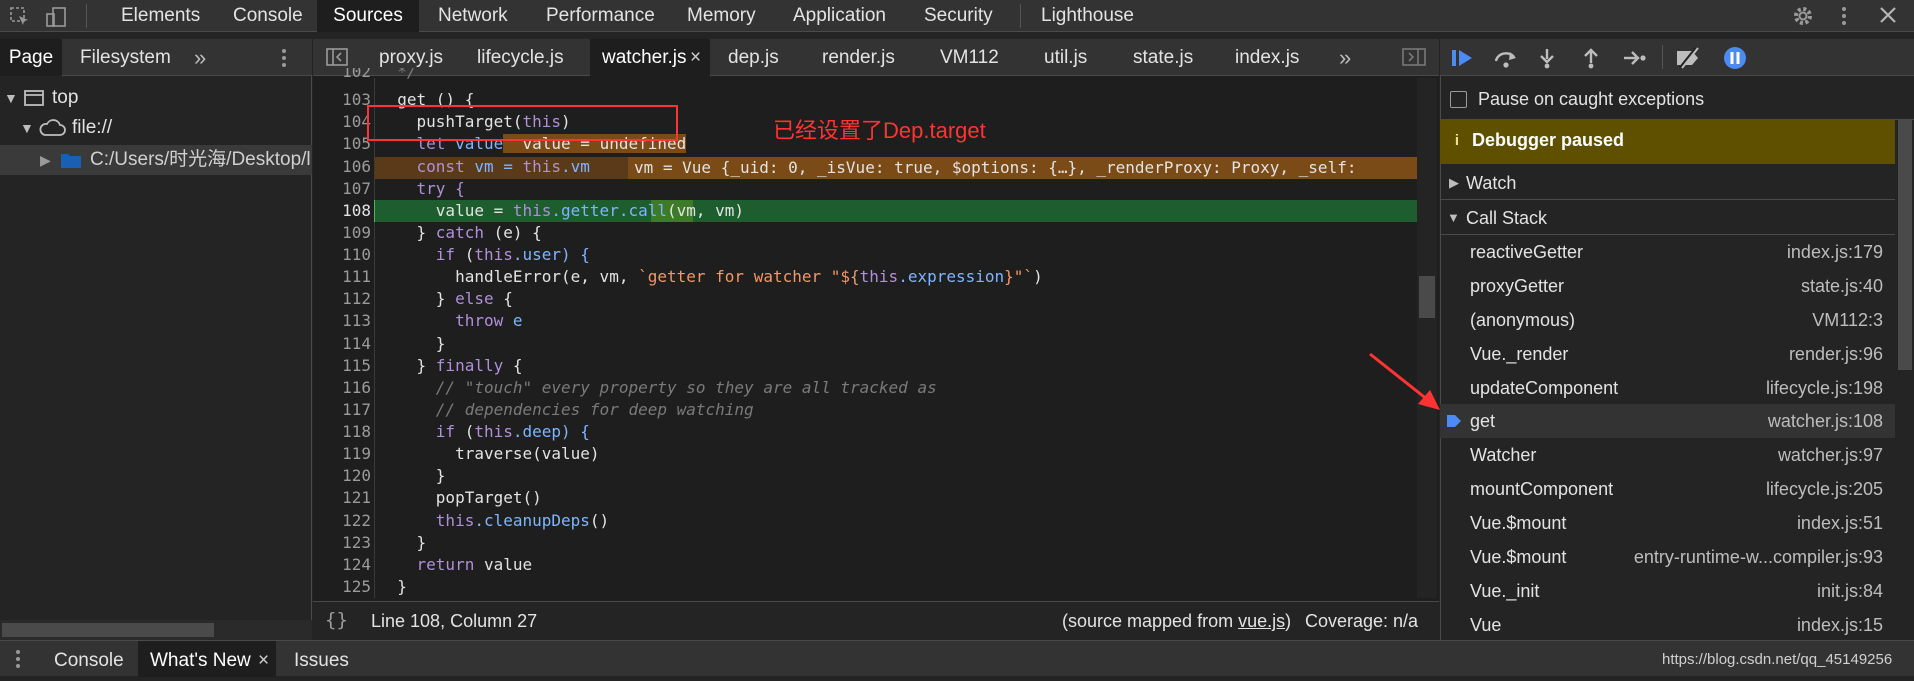  Describe the element at coordinates (31, 57) in the screenshot. I see `tab-page: Page` at that location.